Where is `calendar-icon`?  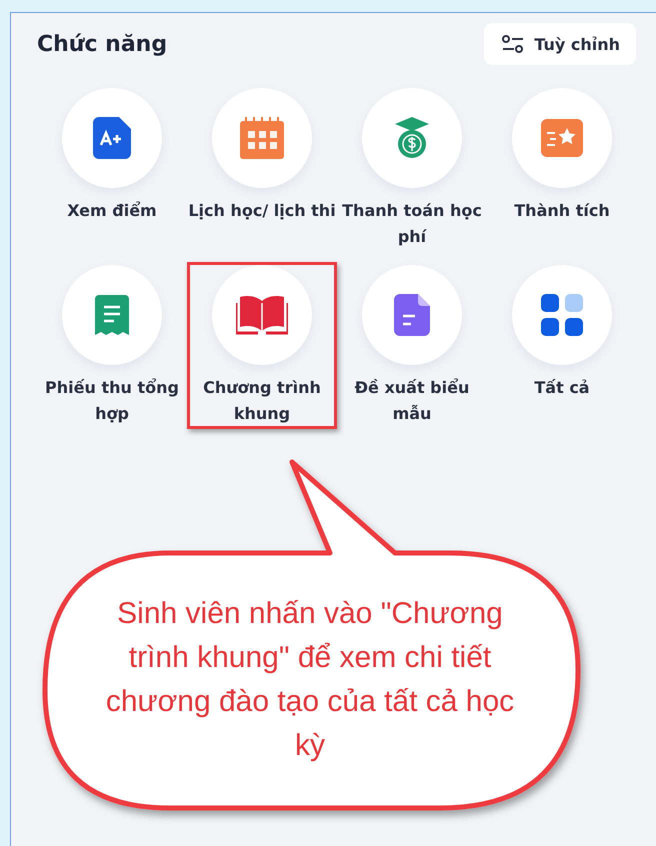
calendar-icon is located at coordinates (262, 138).